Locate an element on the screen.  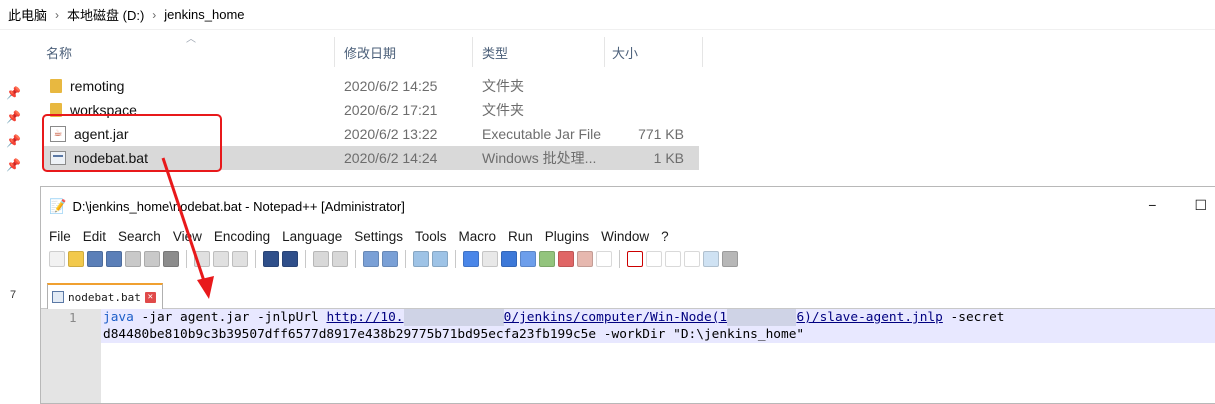
record-macro-icon is located at coordinates (635, 259).